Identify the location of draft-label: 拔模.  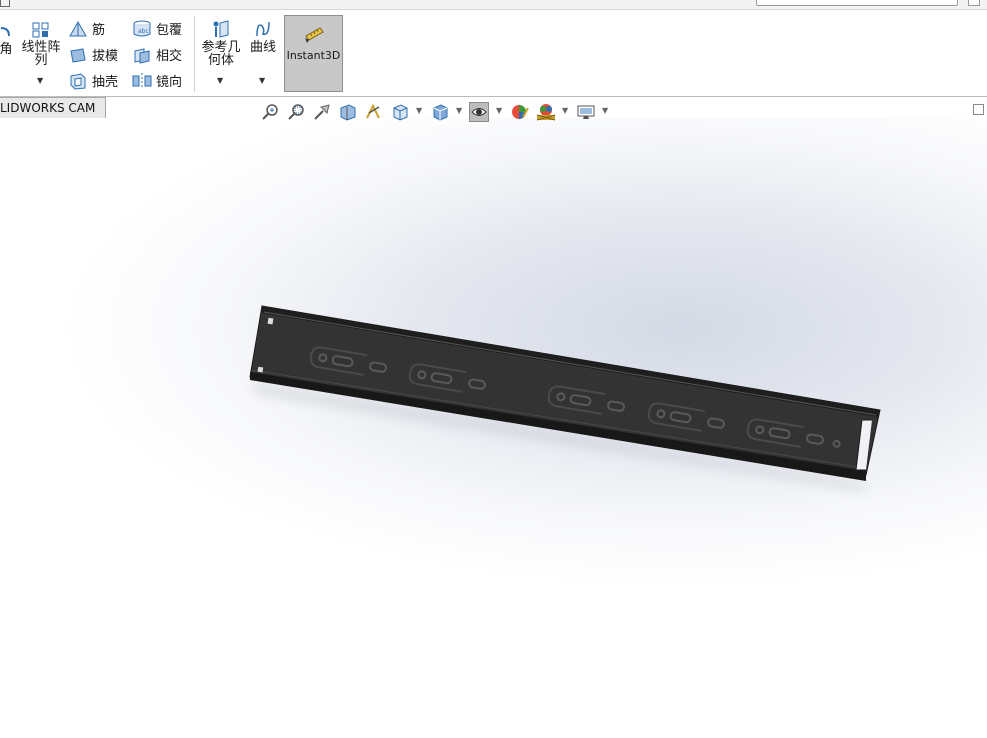
(105, 56).